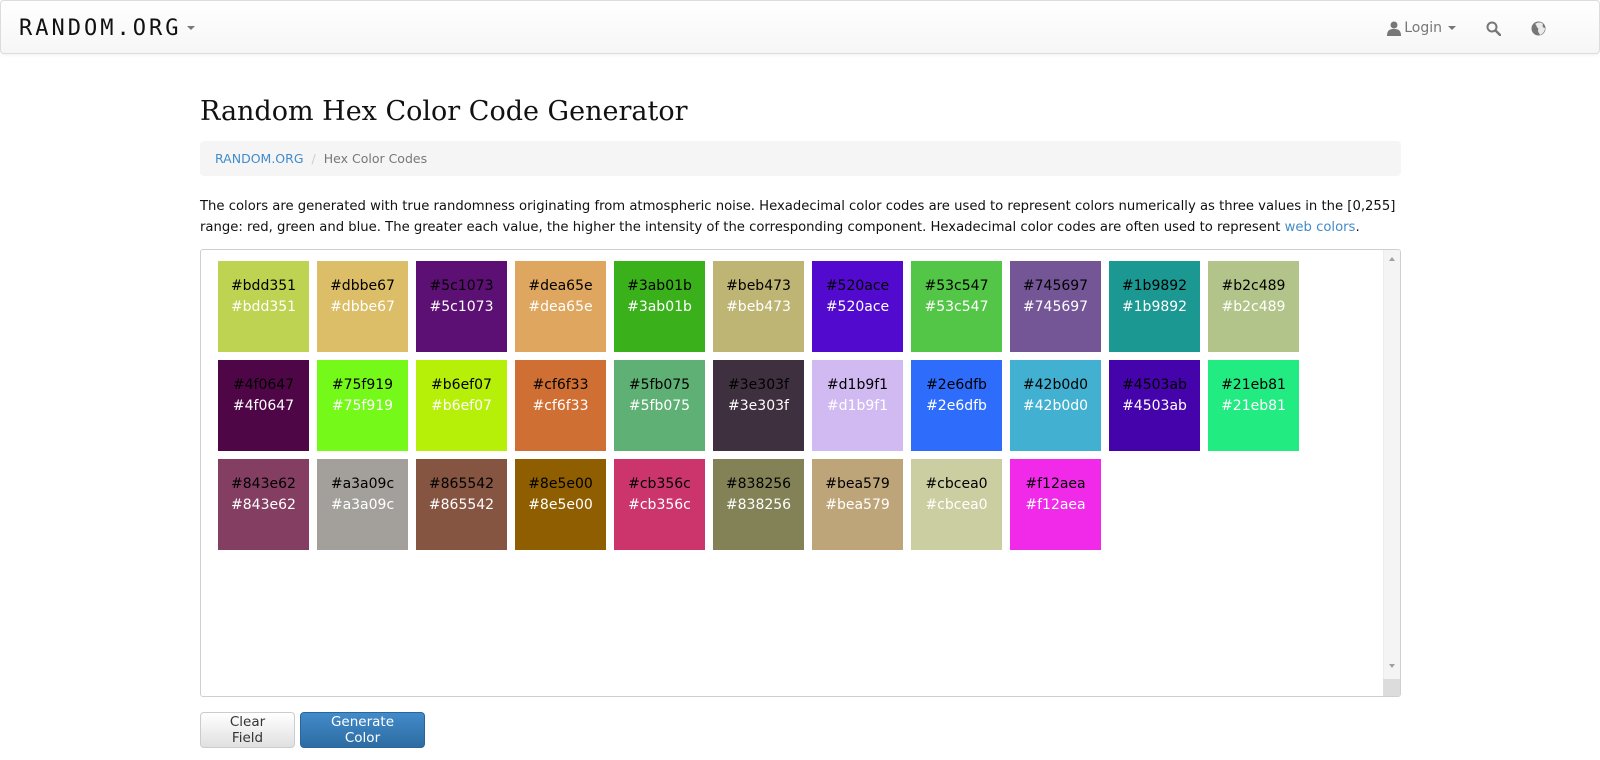 This screenshot has height=760, width=1600. I want to click on swatch-code-light: #cbcea0, so click(956, 505).